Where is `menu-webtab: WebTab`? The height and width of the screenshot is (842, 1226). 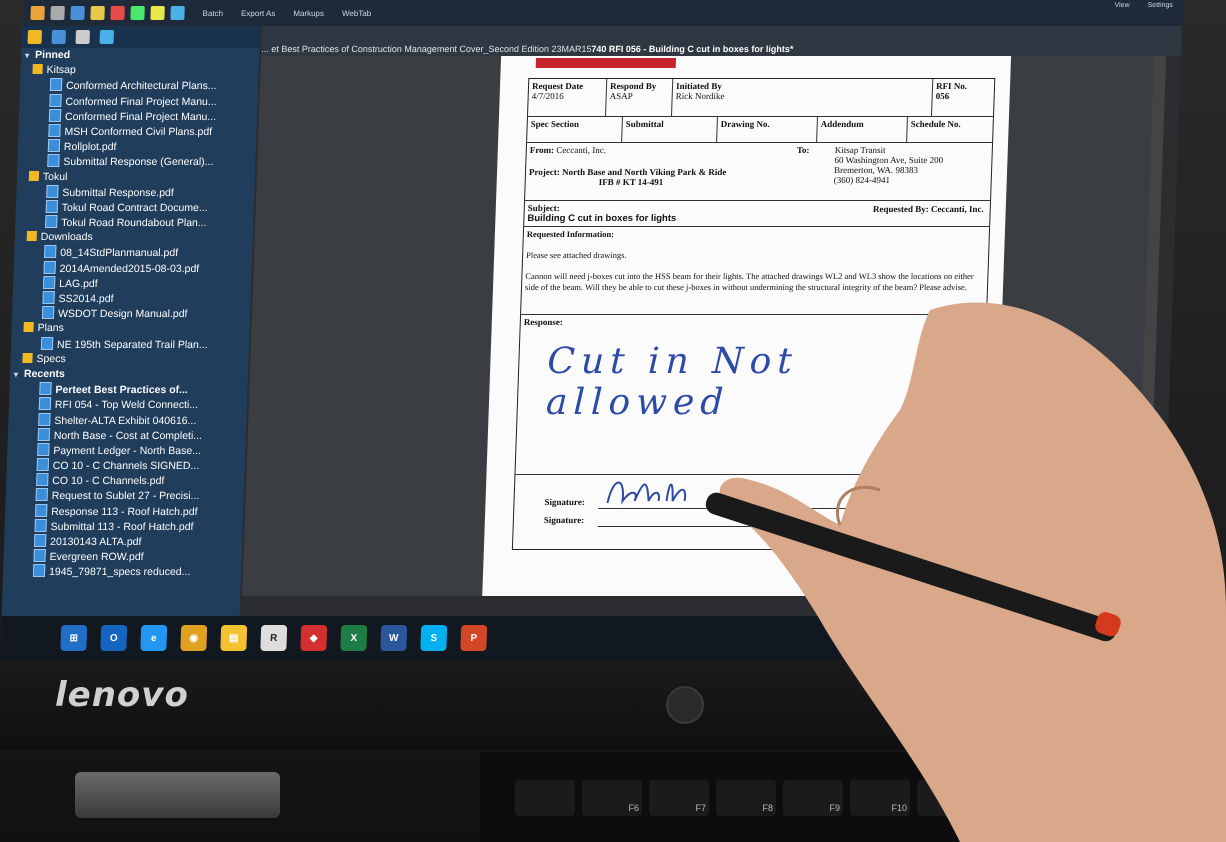 menu-webtab: WebTab is located at coordinates (357, 13).